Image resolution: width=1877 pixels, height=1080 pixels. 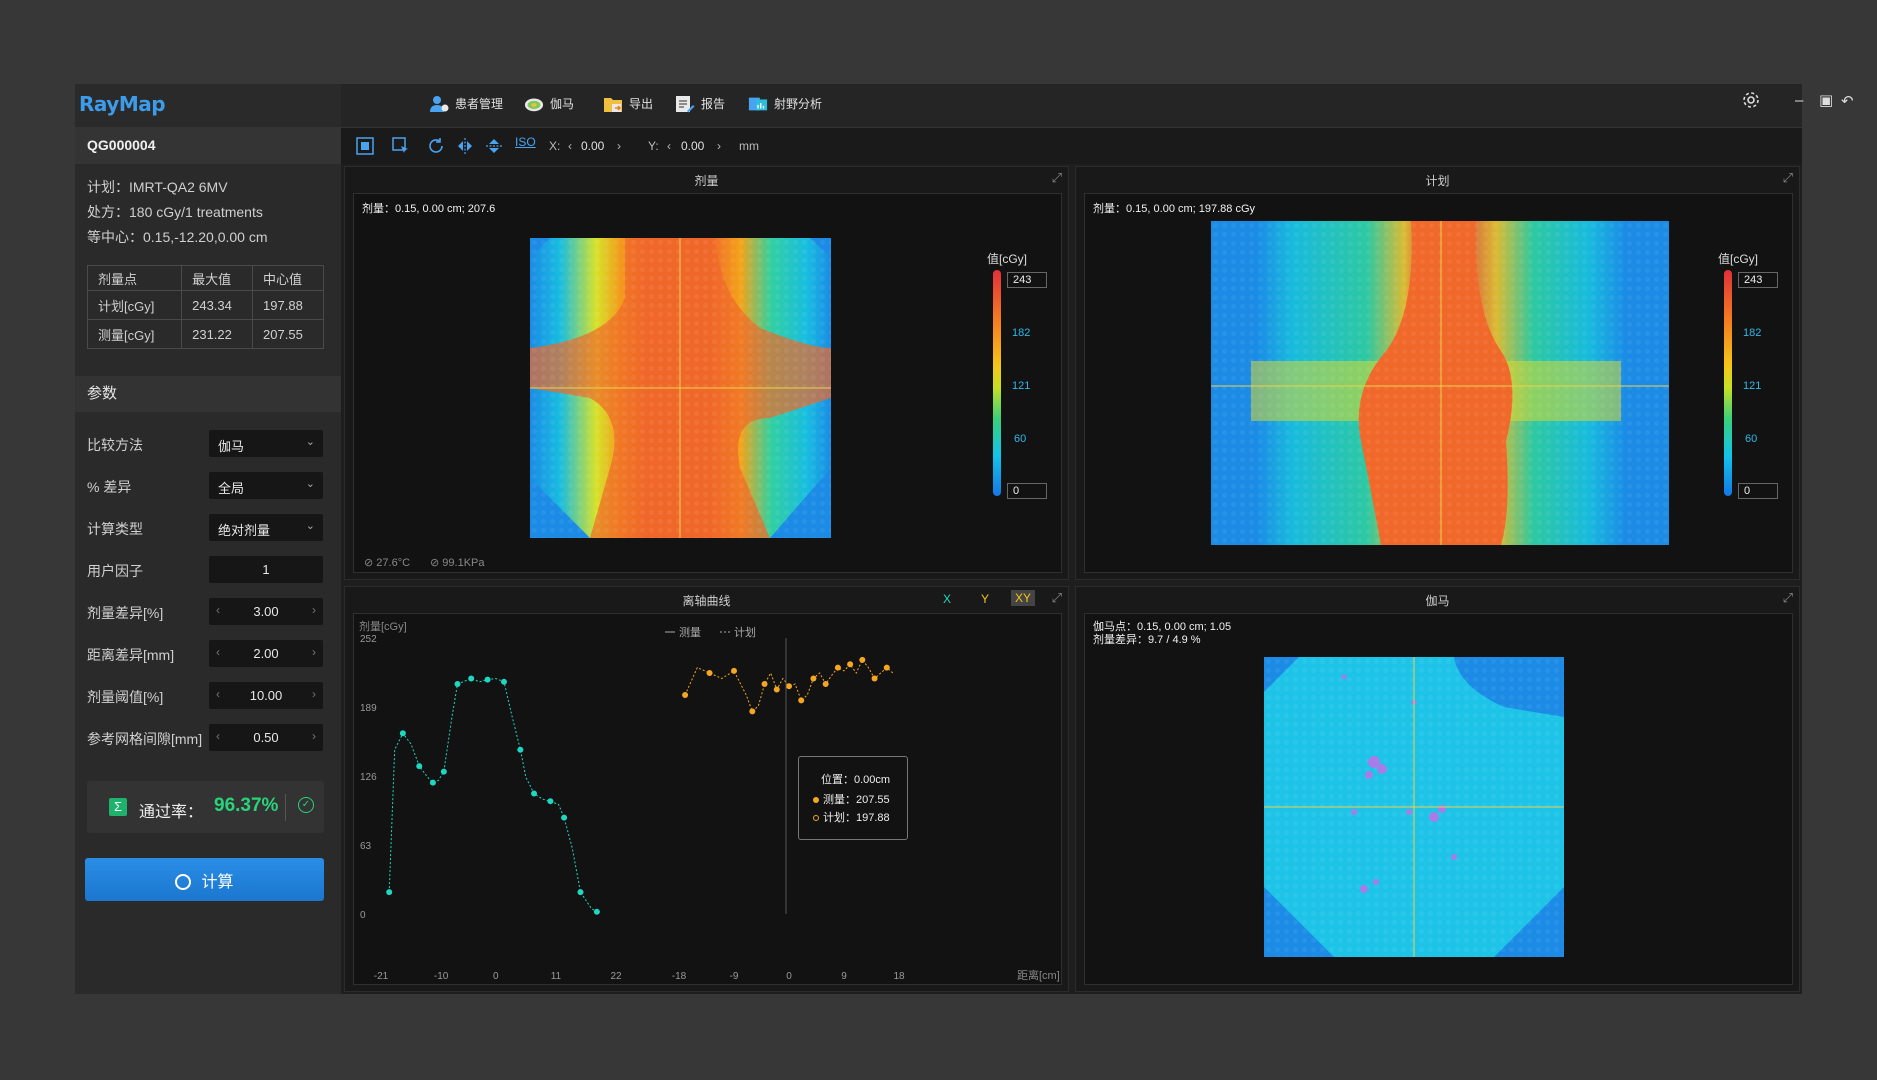 I want to click on back-icon: ↶, so click(x=1847, y=101).